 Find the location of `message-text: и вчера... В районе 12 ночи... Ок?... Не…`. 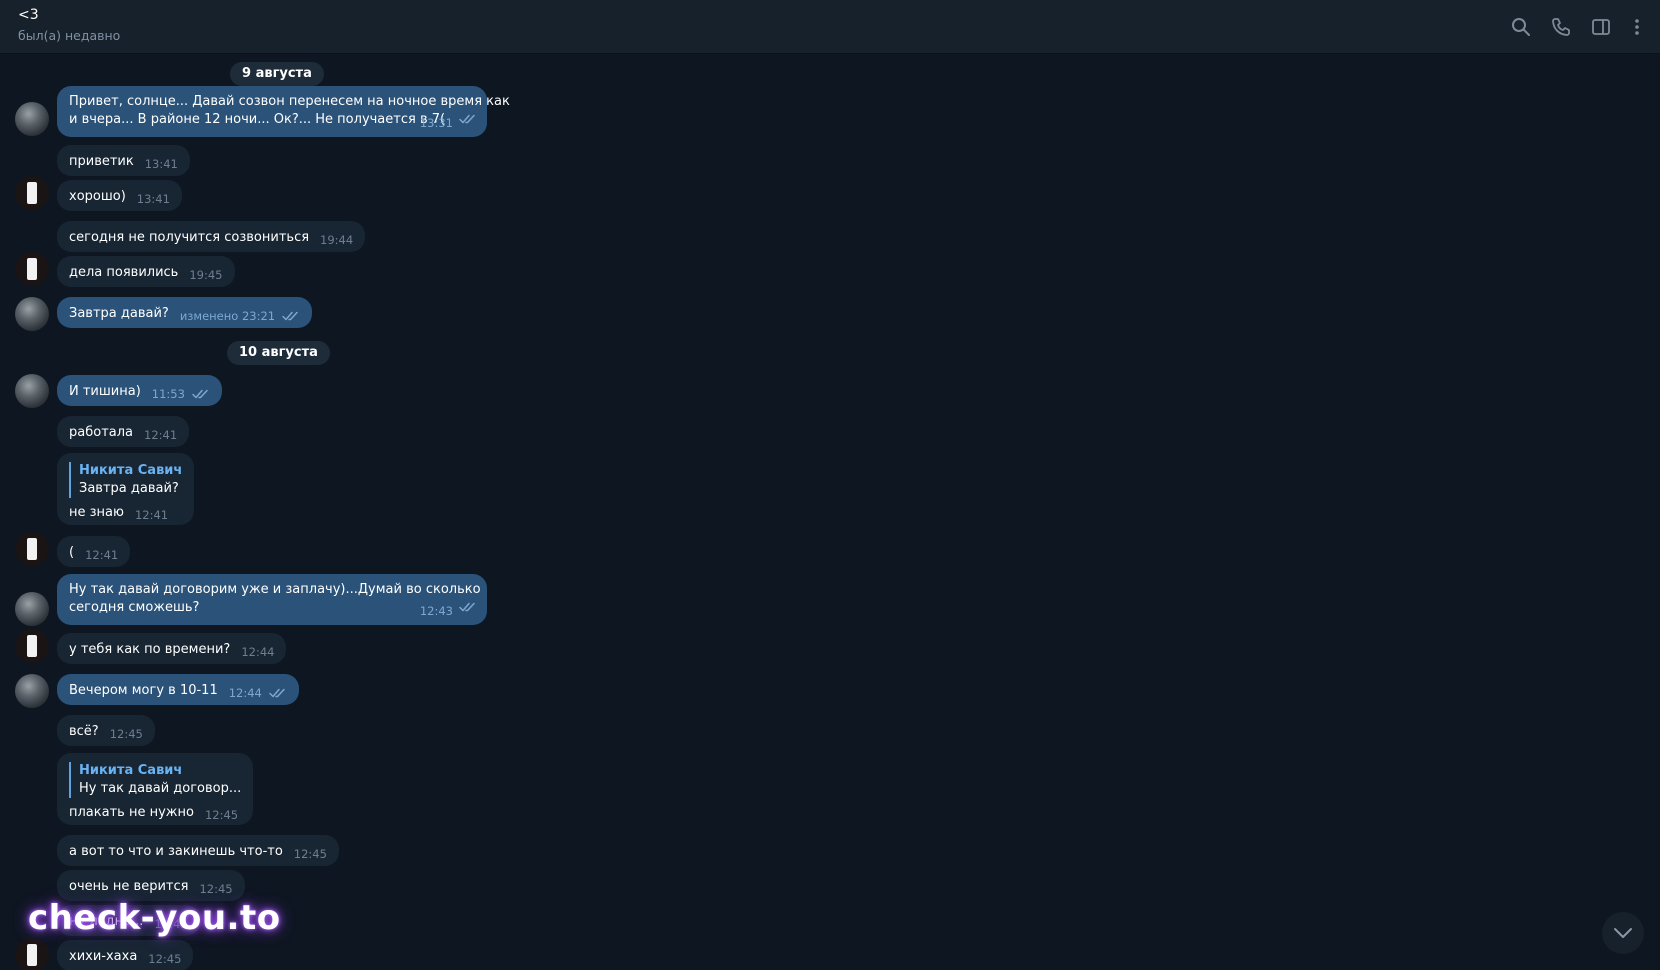

message-text: и вчера... В районе 12 ночи... Ок?... Не… is located at coordinates (257, 119).